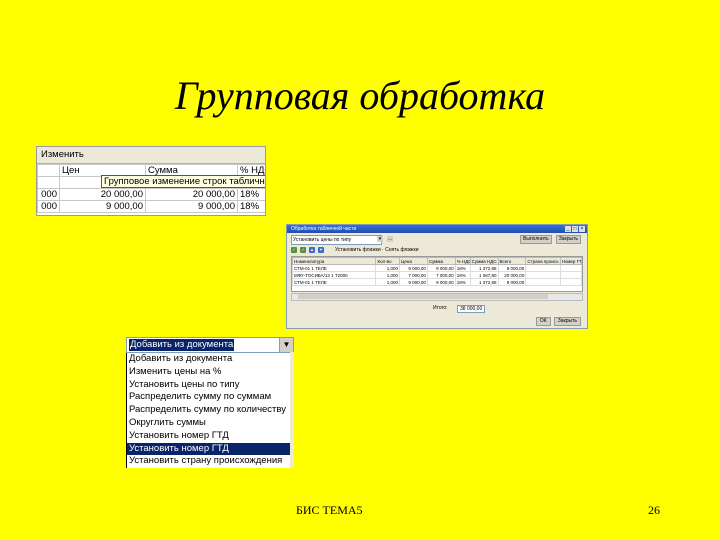 The image size is (720, 540). What do you see at coordinates (209, 397) in the screenshot?
I see `dropdown-item: Распределить сумму по суммам` at bounding box center [209, 397].